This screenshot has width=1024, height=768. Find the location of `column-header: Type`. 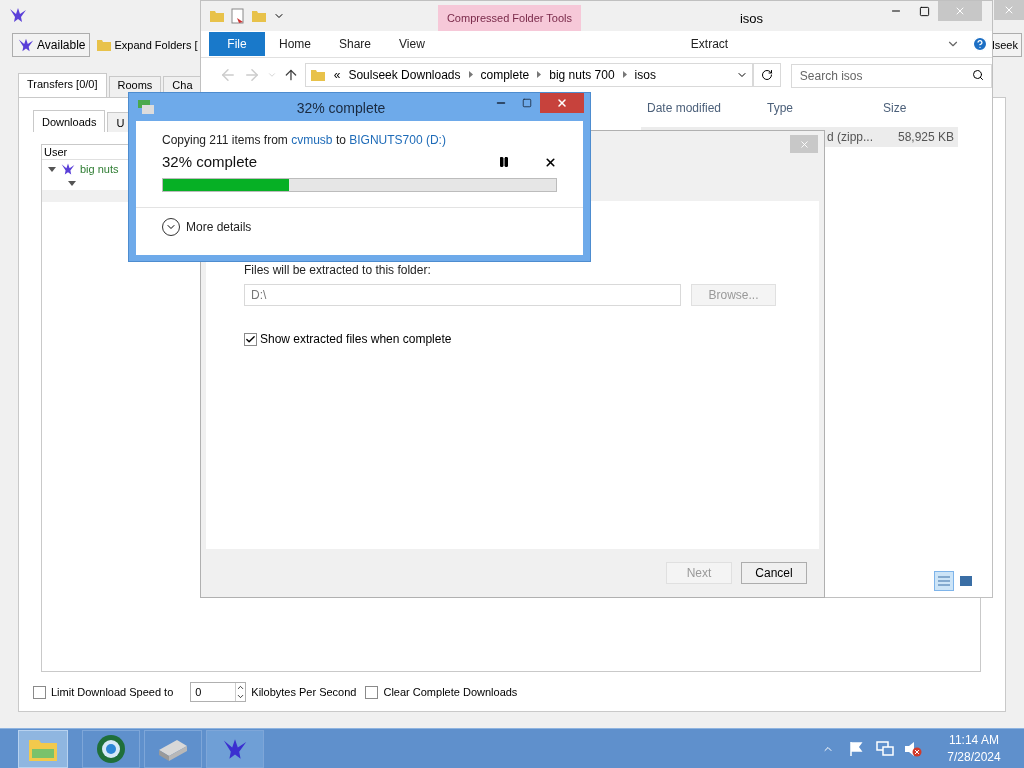

column-header: Type is located at coordinates (819, 108).